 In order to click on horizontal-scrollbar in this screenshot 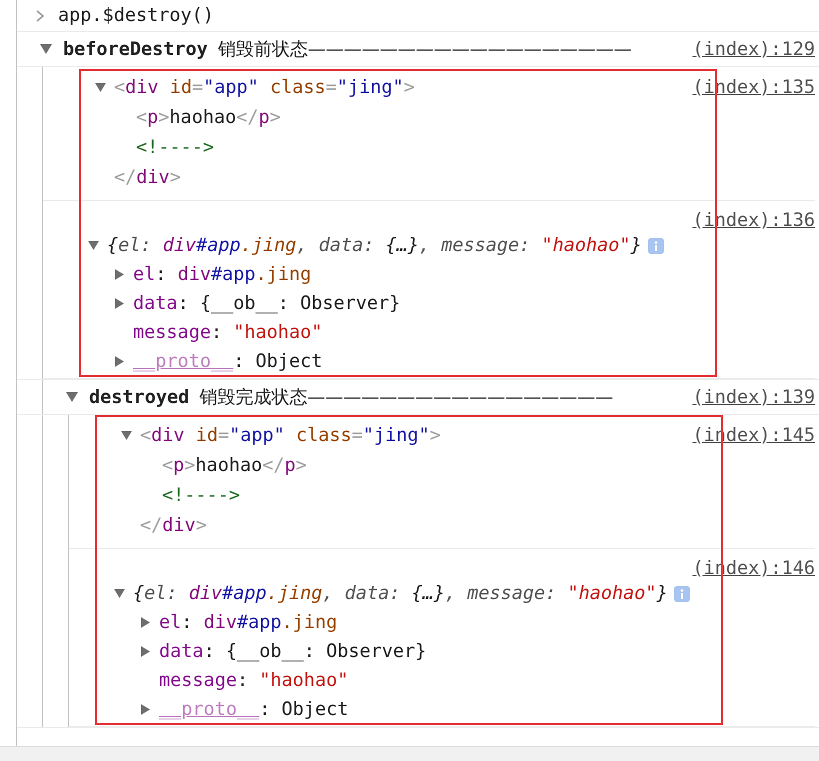, I will do `click(409, 753)`.